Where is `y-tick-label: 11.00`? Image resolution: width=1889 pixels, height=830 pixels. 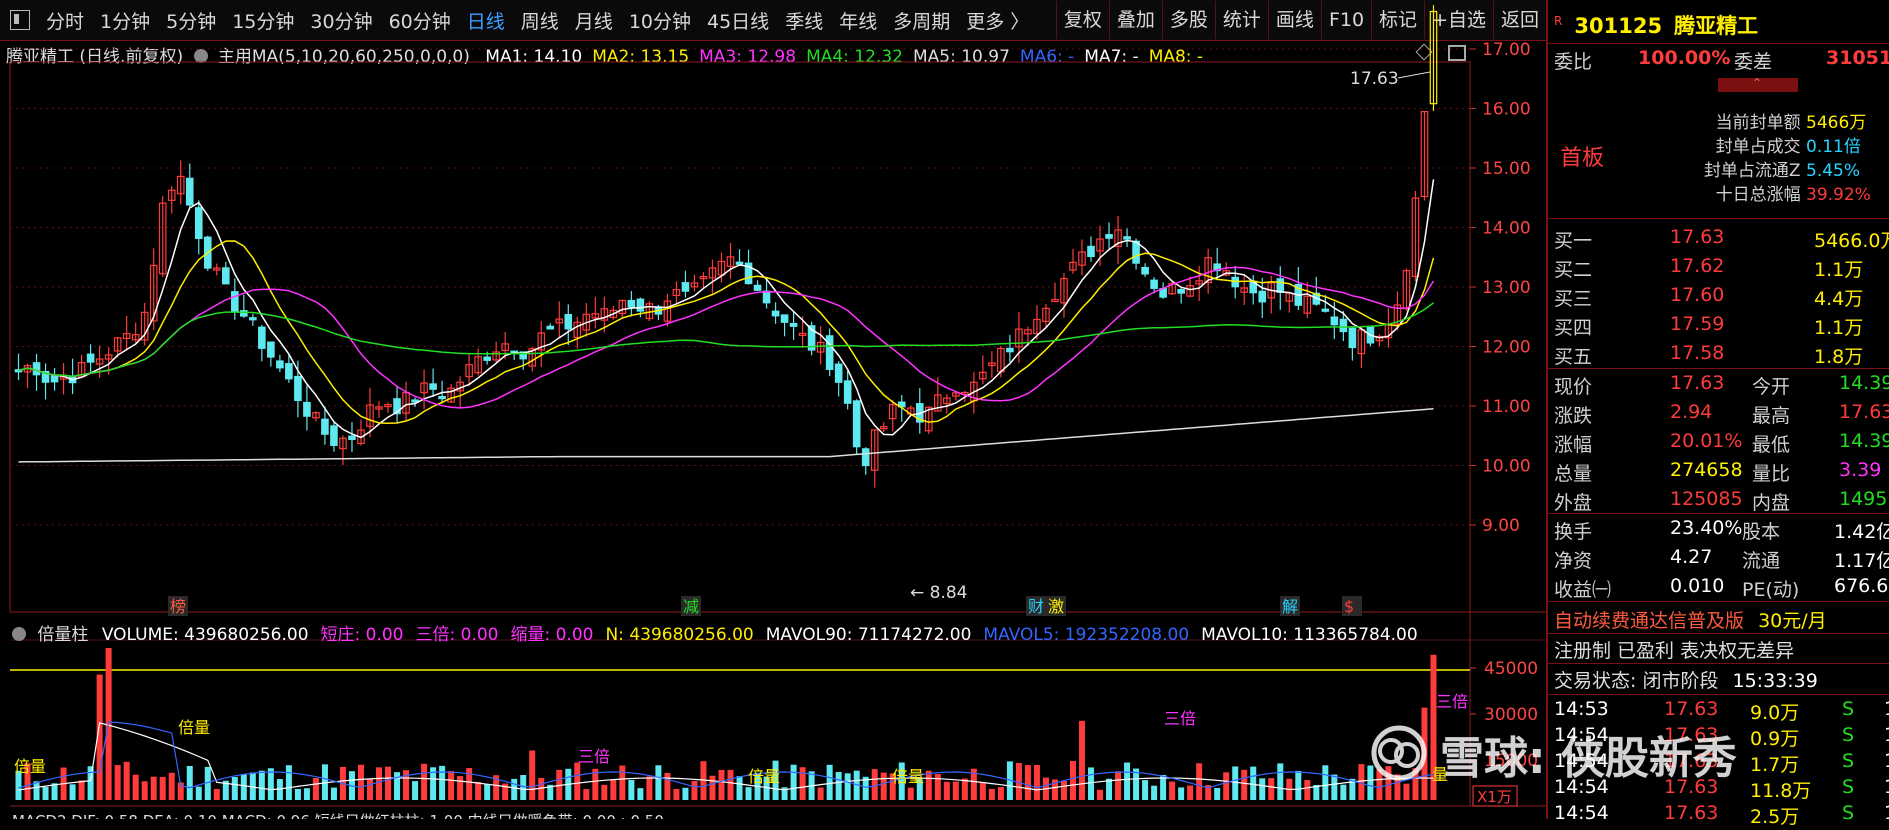
y-tick-label: 11.00 is located at coordinates (1506, 407).